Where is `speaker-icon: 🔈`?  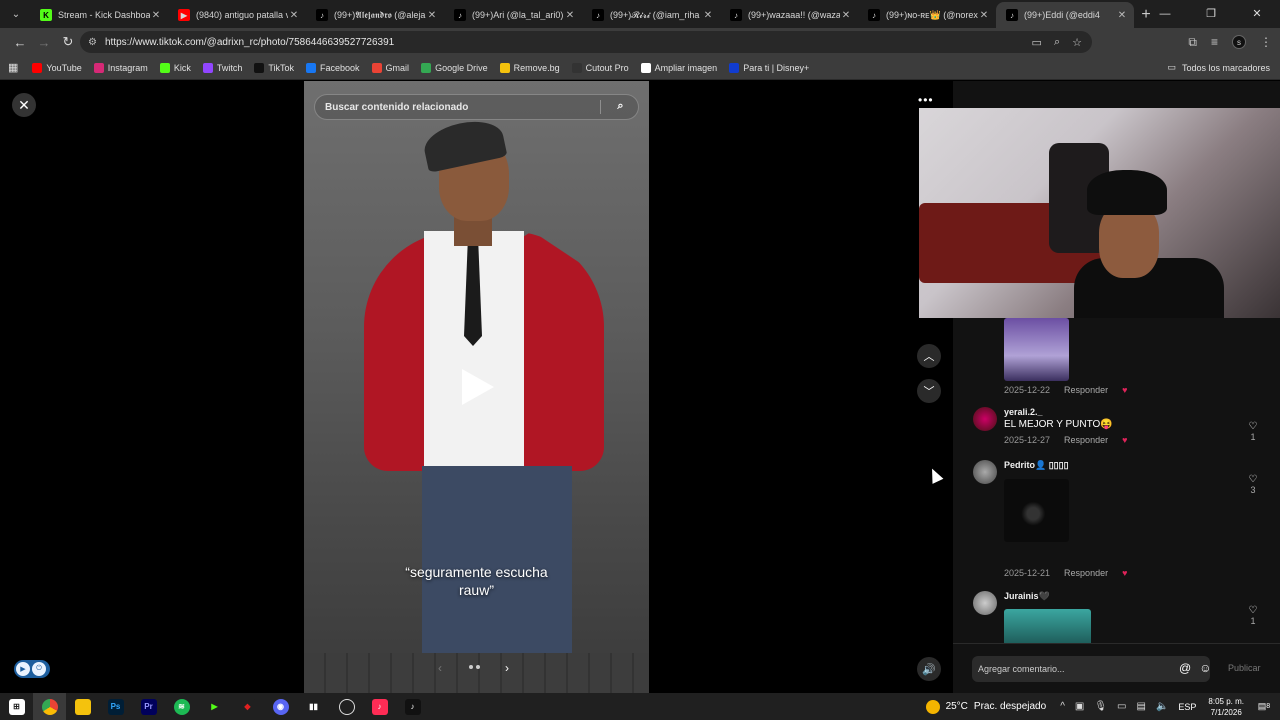
speaker-icon: 🔈 is located at coordinates (1162, 706).